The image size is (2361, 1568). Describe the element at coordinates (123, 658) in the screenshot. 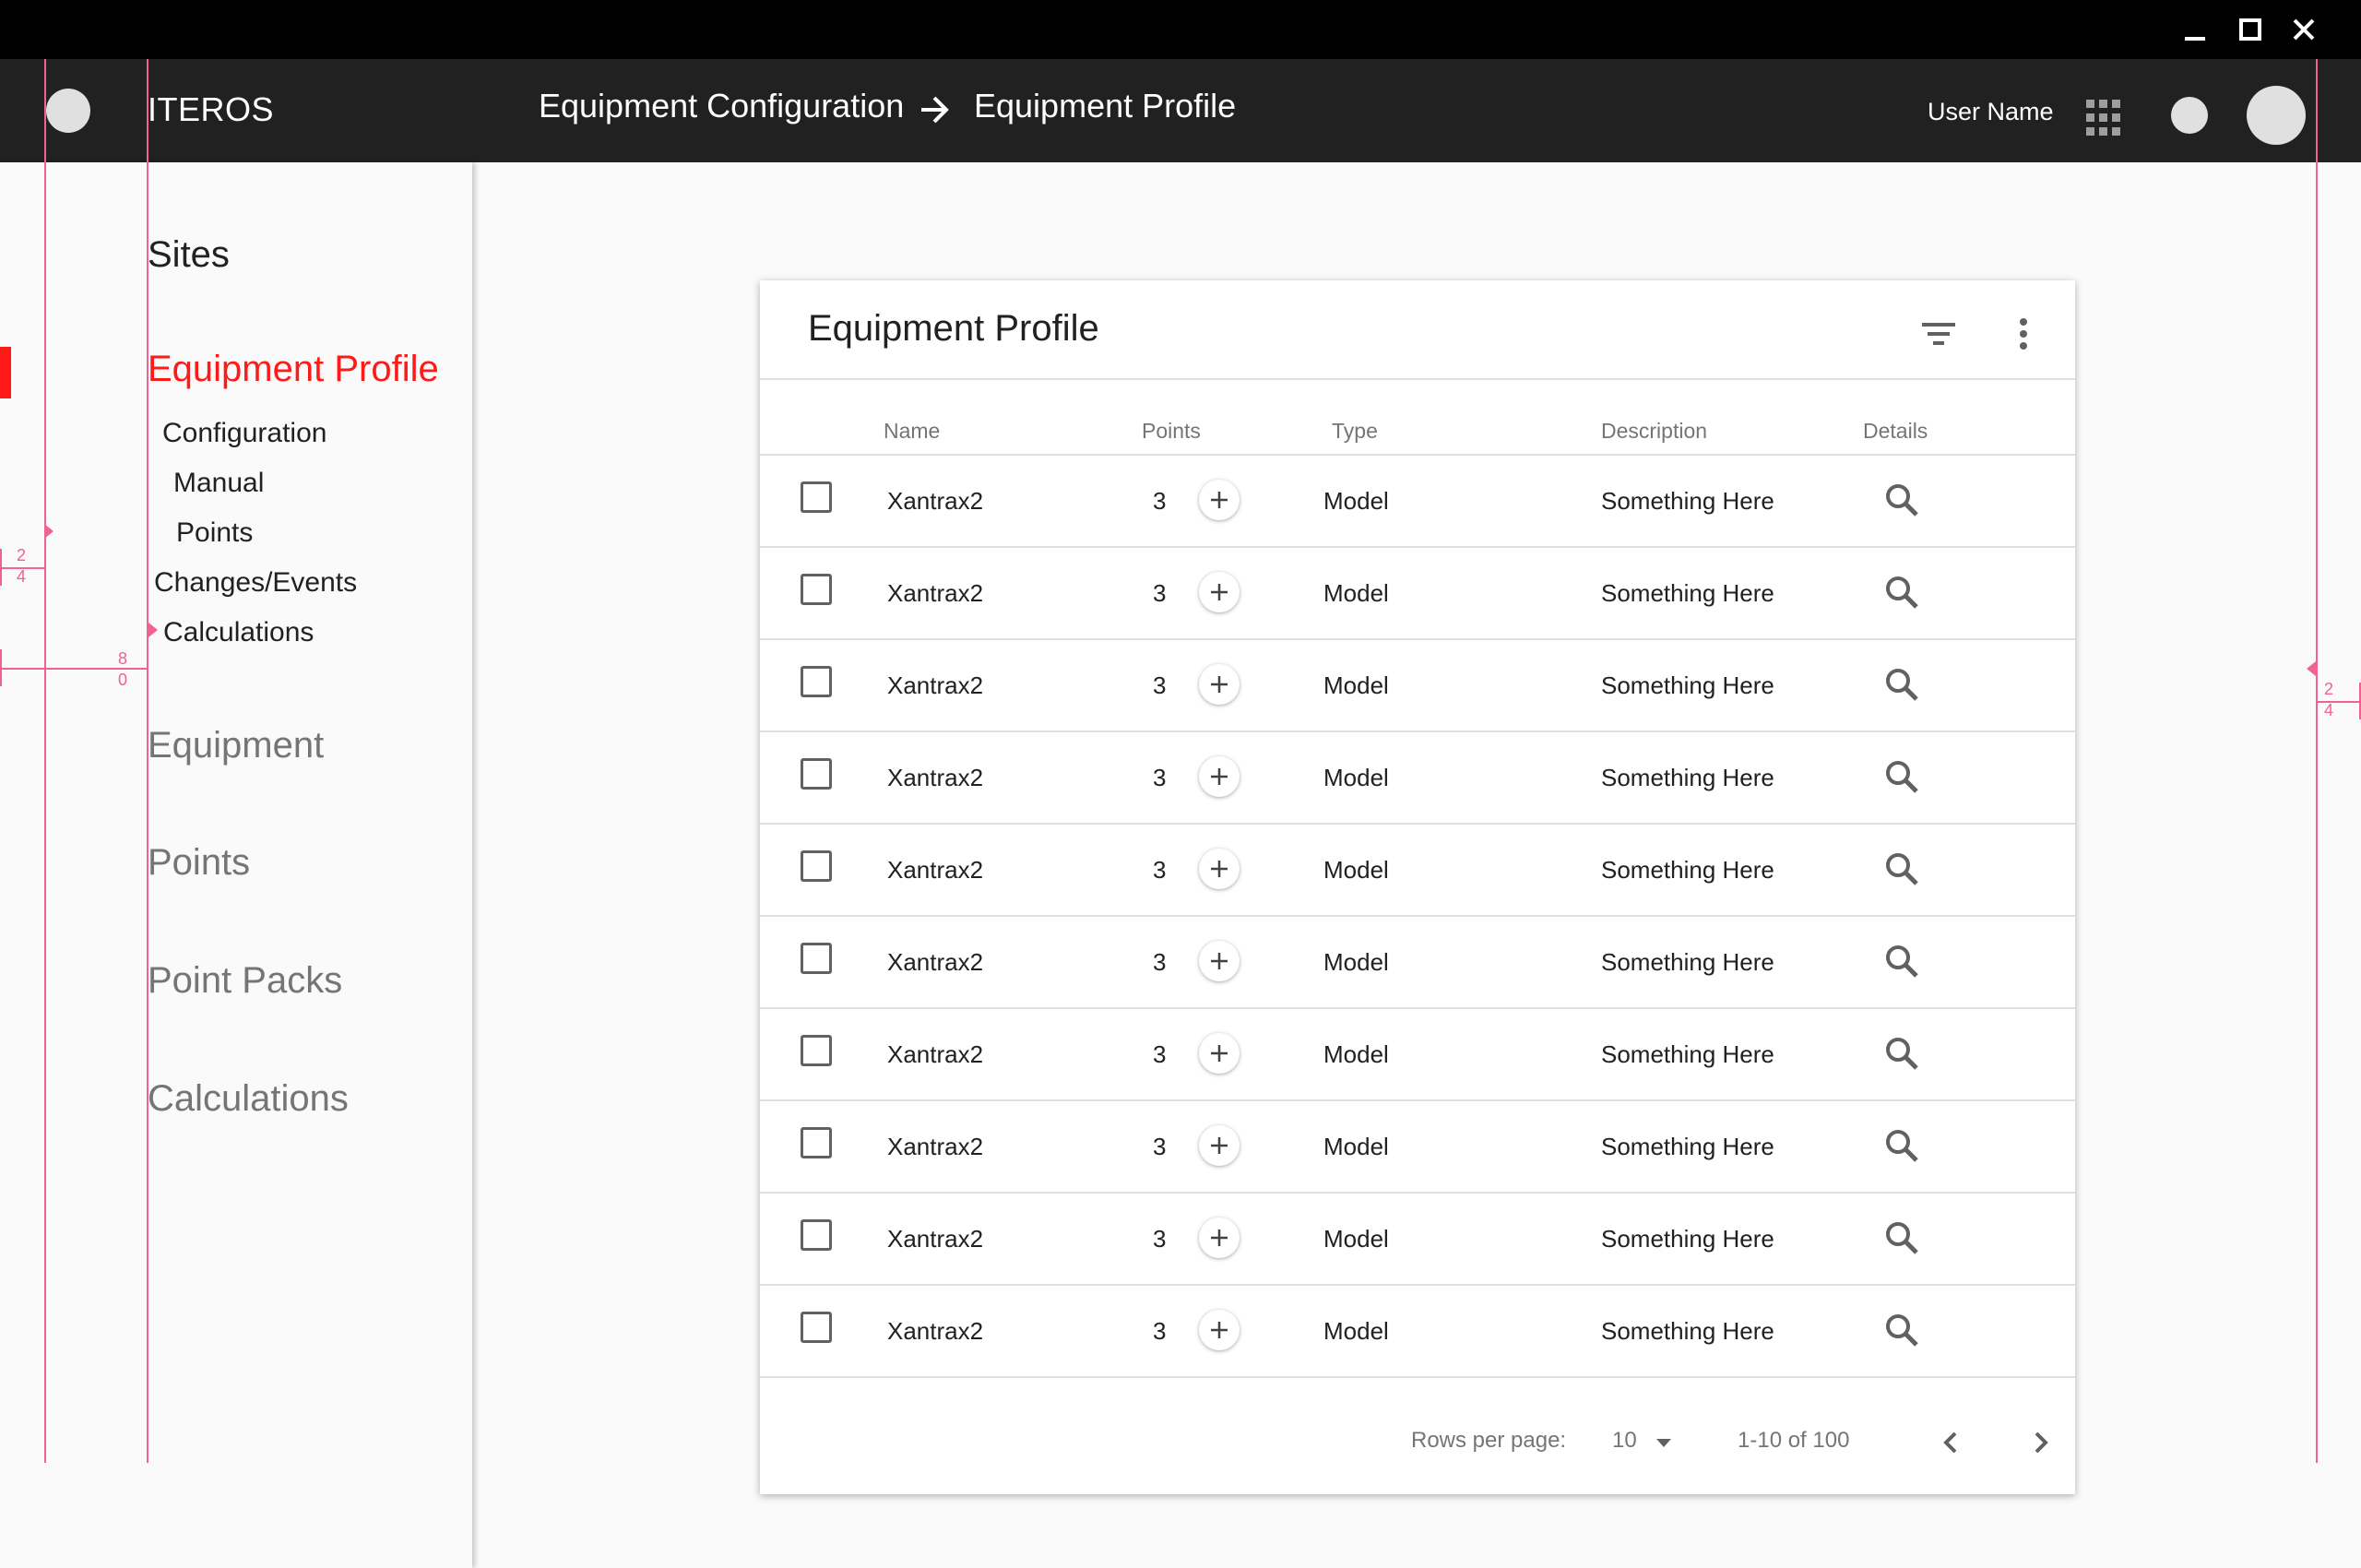

I see `guide-label: 8` at that location.